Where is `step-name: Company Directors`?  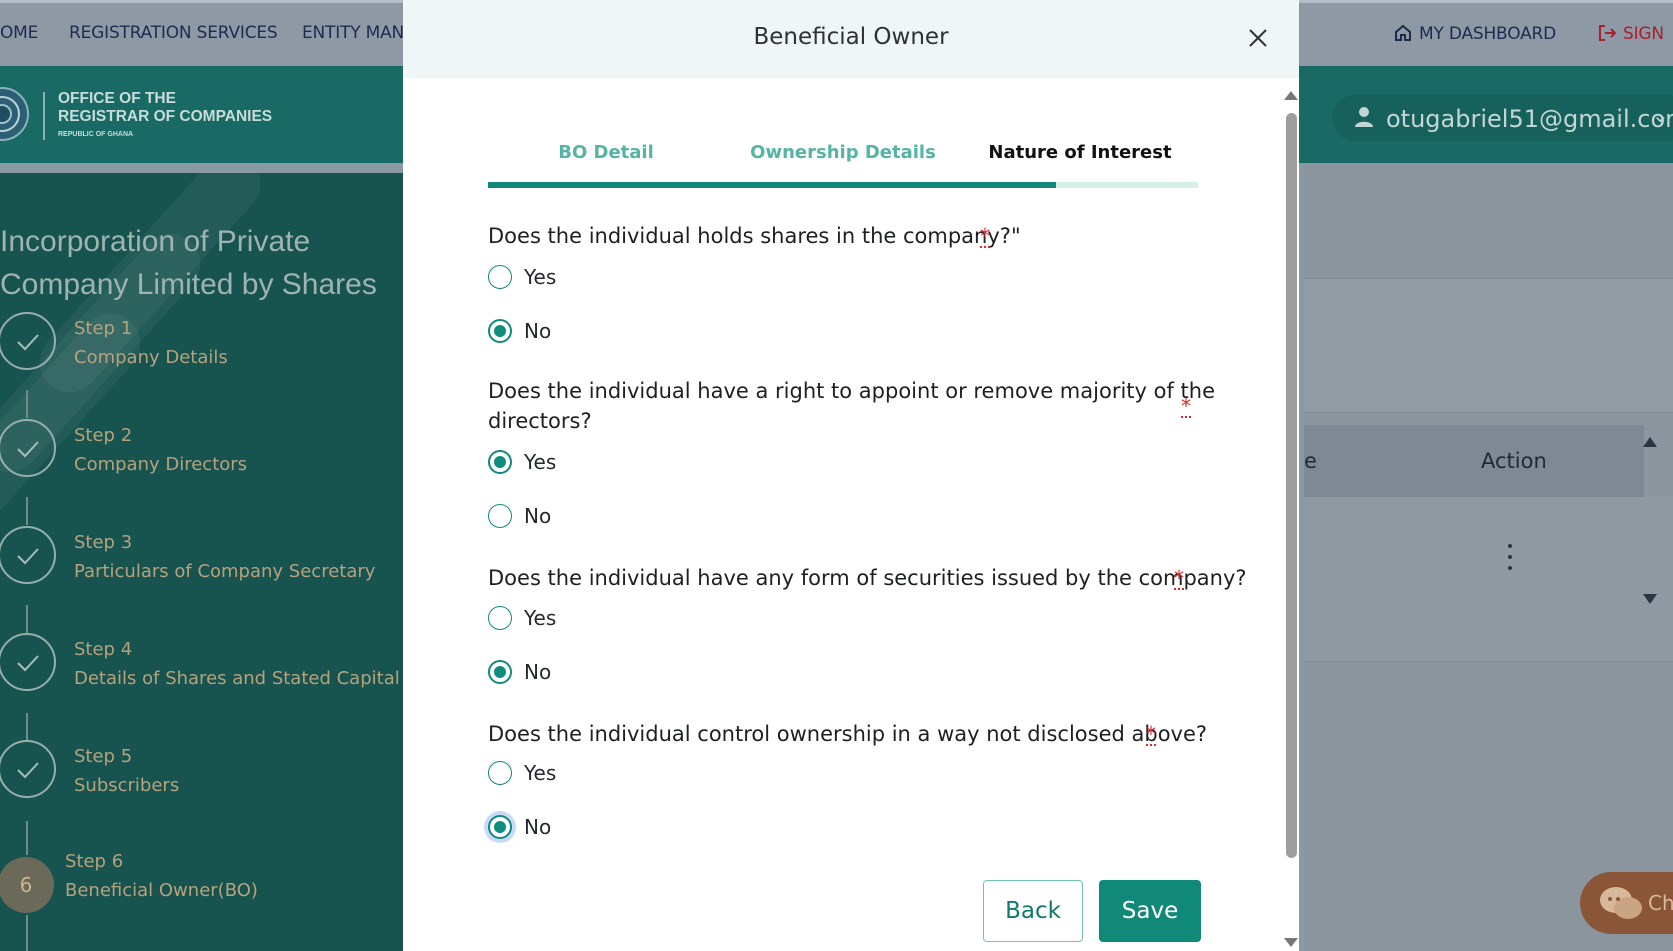 step-name: Company Directors is located at coordinates (161, 464).